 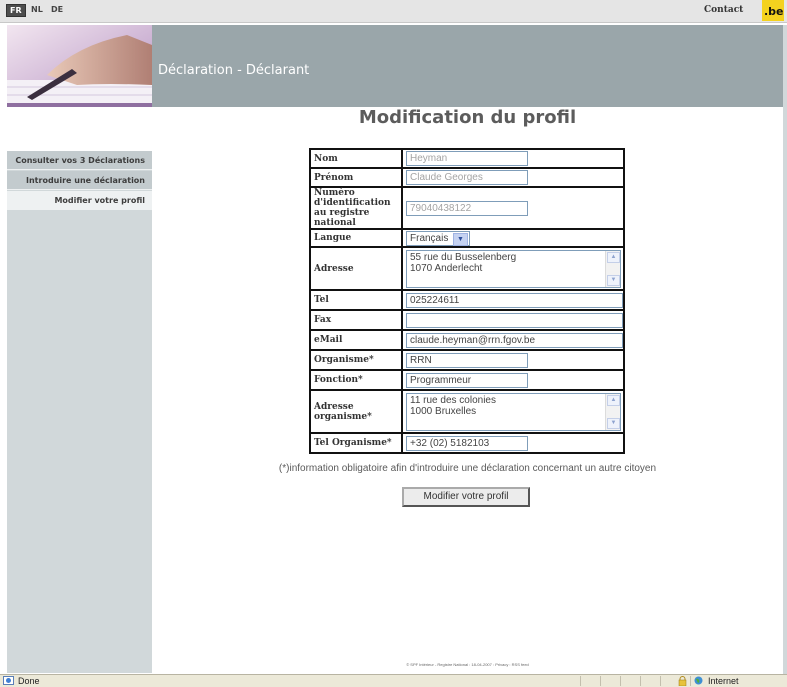 I want to click on page-title: Modification du profil, so click(x=467, y=117).